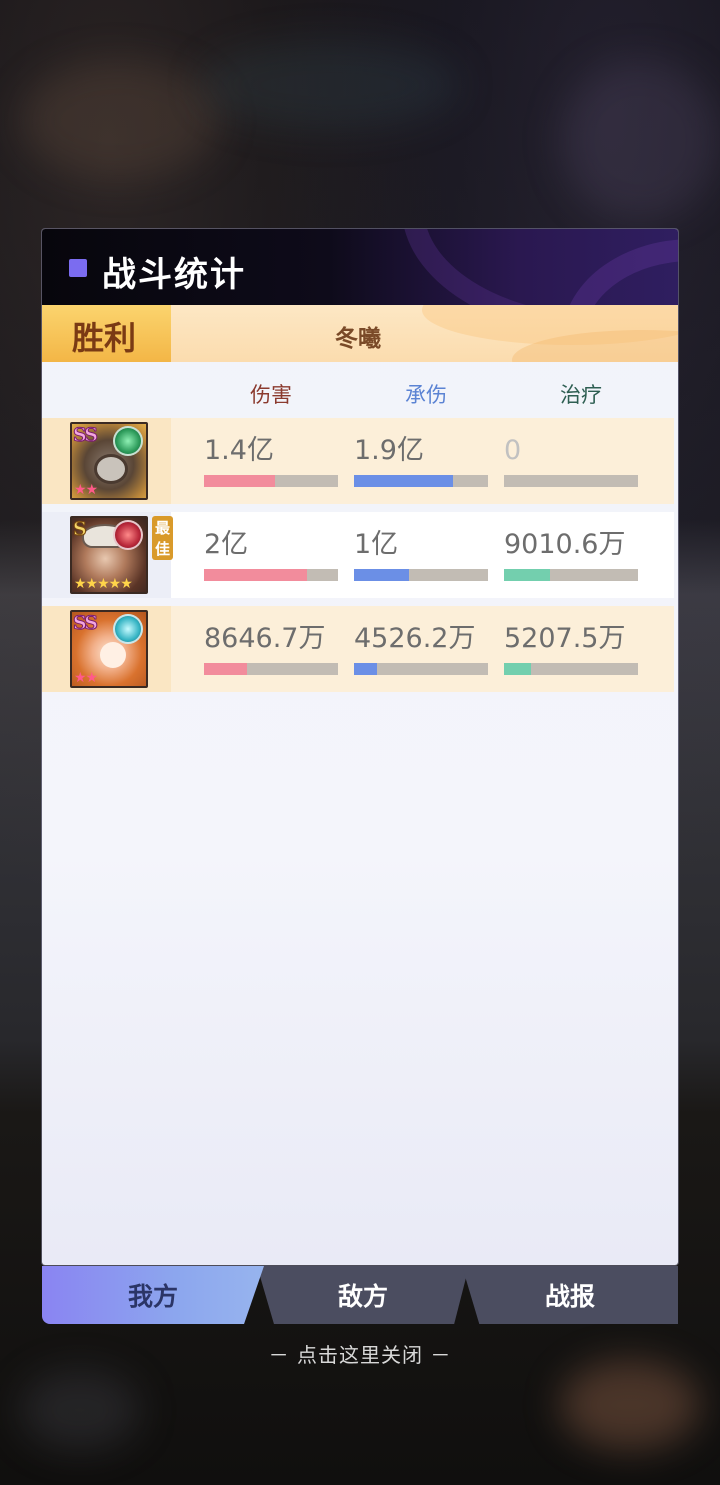 The height and width of the screenshot is (1485, 720). Describe the element at coordinates (376, 544) in the screenshot. I see `taken-value: 1亿` at that location.